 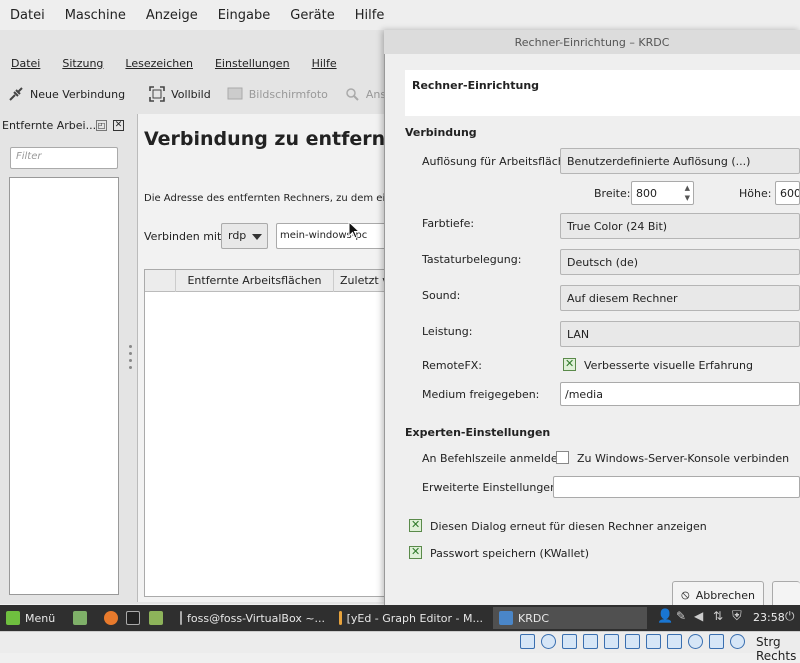 What do you see at coordinates (25, 63) in the screenshot?
I see `krdc-menu-datei: Datei` at bounding box center [25, 63].